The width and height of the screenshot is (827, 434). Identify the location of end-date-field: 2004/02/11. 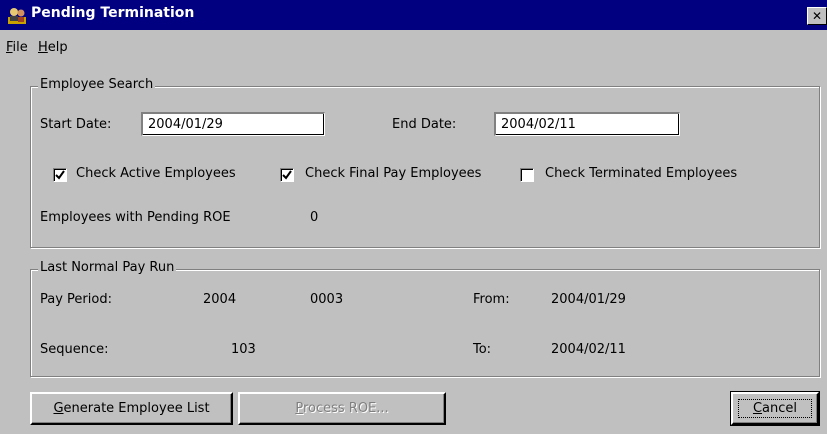
(587, 124).